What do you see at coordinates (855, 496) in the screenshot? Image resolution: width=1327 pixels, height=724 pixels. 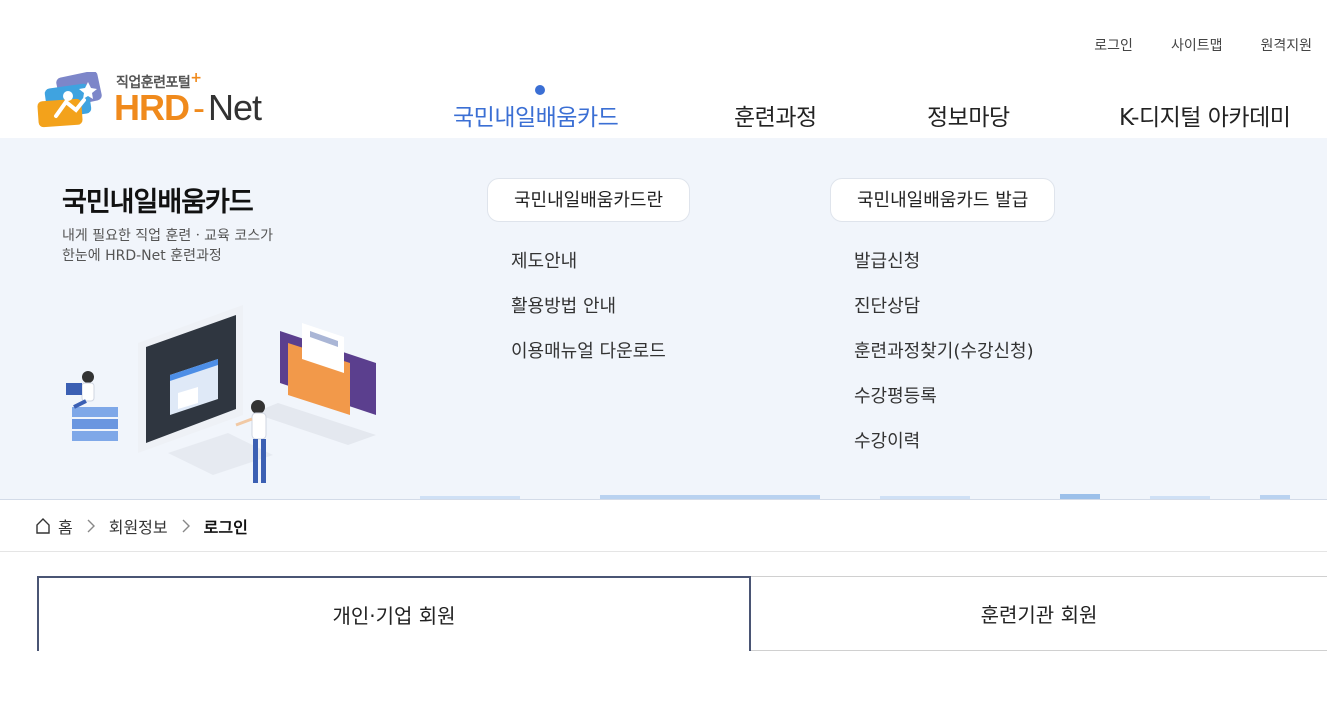 I see `panel-bottom-decoration` at bounding box center [855, 496].